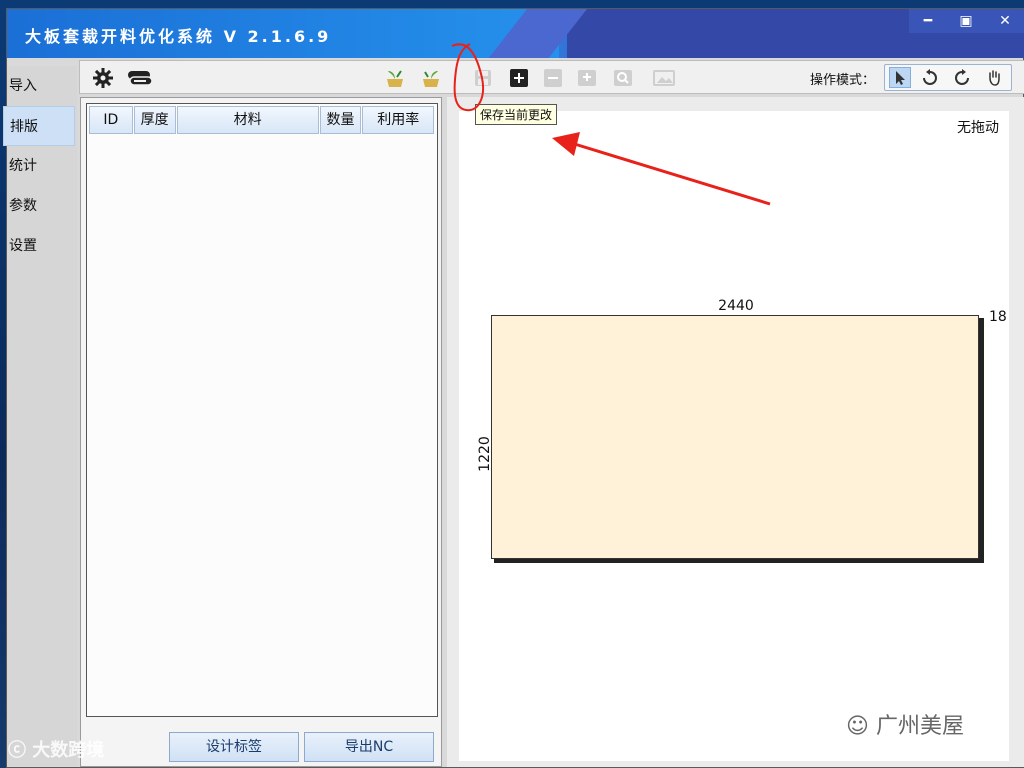 The image size is (1024, 768). I want to click on export-nc-button: 导出NC, so click(369, 747).